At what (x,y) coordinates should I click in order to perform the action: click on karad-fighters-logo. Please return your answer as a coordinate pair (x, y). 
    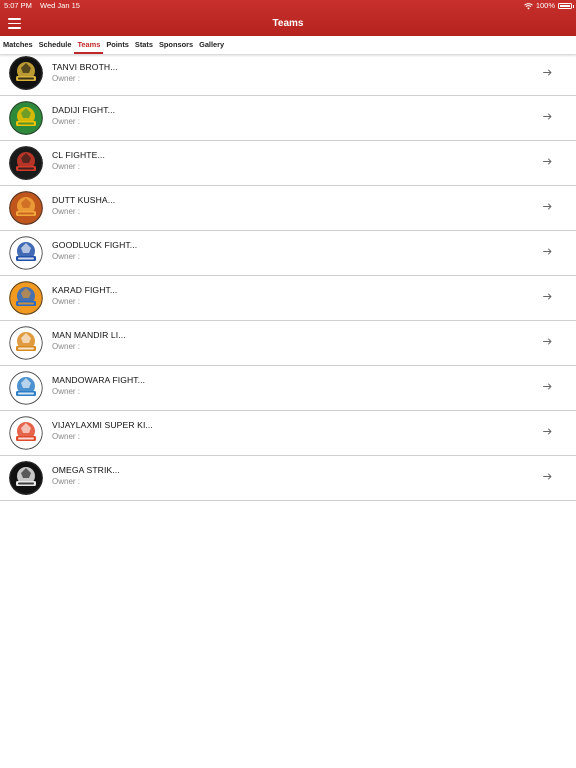
    Looking at the image, I should click on (26, 298).